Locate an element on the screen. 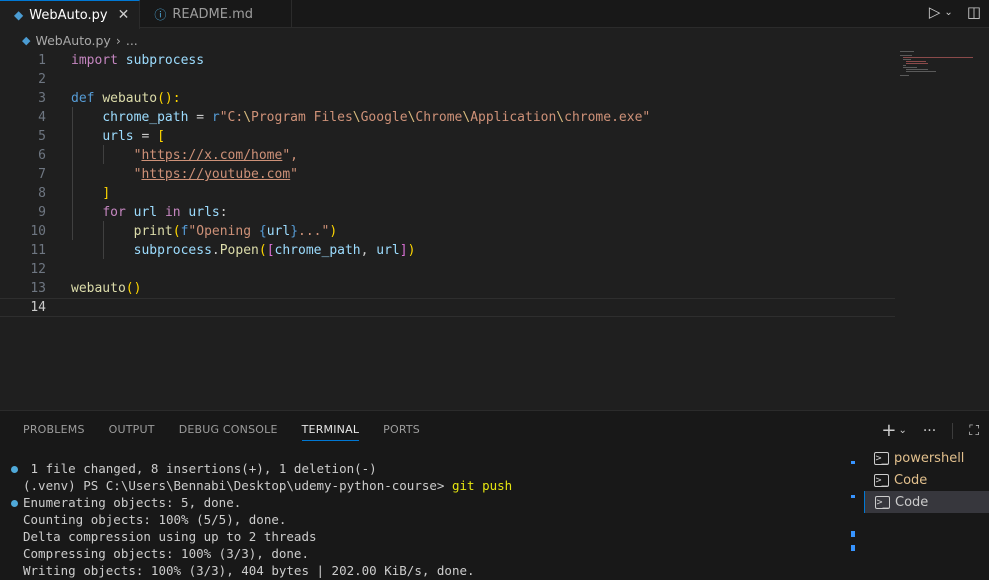  code-line: 6 "https://x.com/home", is located at coordinates (447, 155).